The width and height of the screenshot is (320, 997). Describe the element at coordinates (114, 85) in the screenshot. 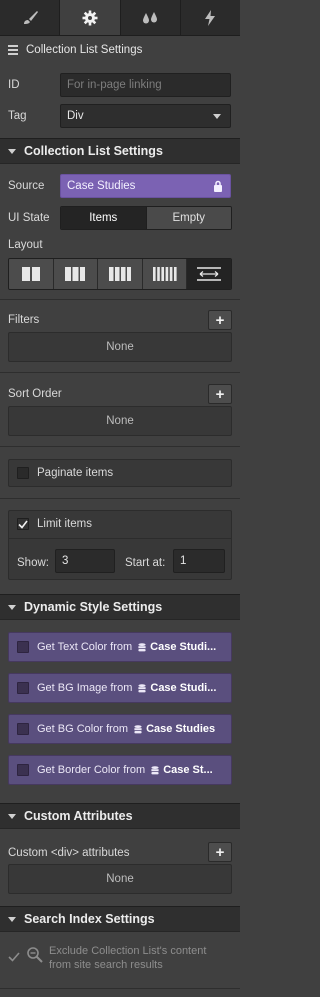

I see `id-input-placeholder: For in-page linking` at that location.